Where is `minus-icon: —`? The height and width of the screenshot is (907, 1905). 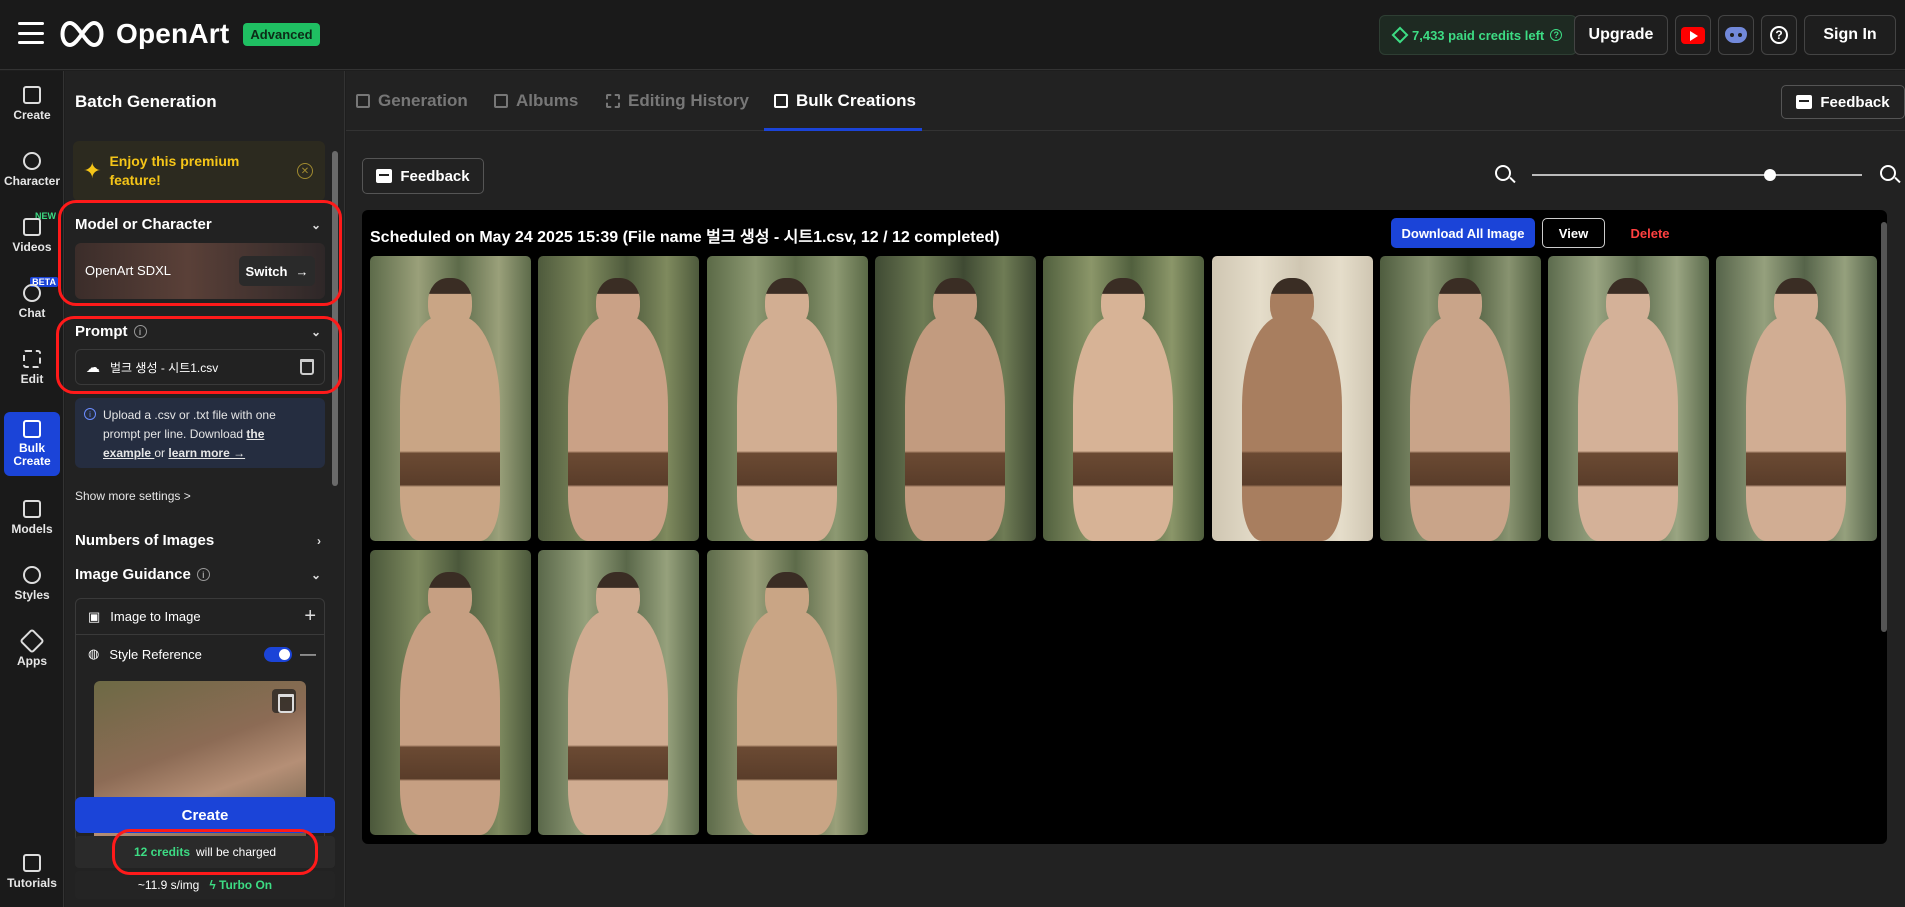 minus-icon: — is located at coordinates (308, 655).